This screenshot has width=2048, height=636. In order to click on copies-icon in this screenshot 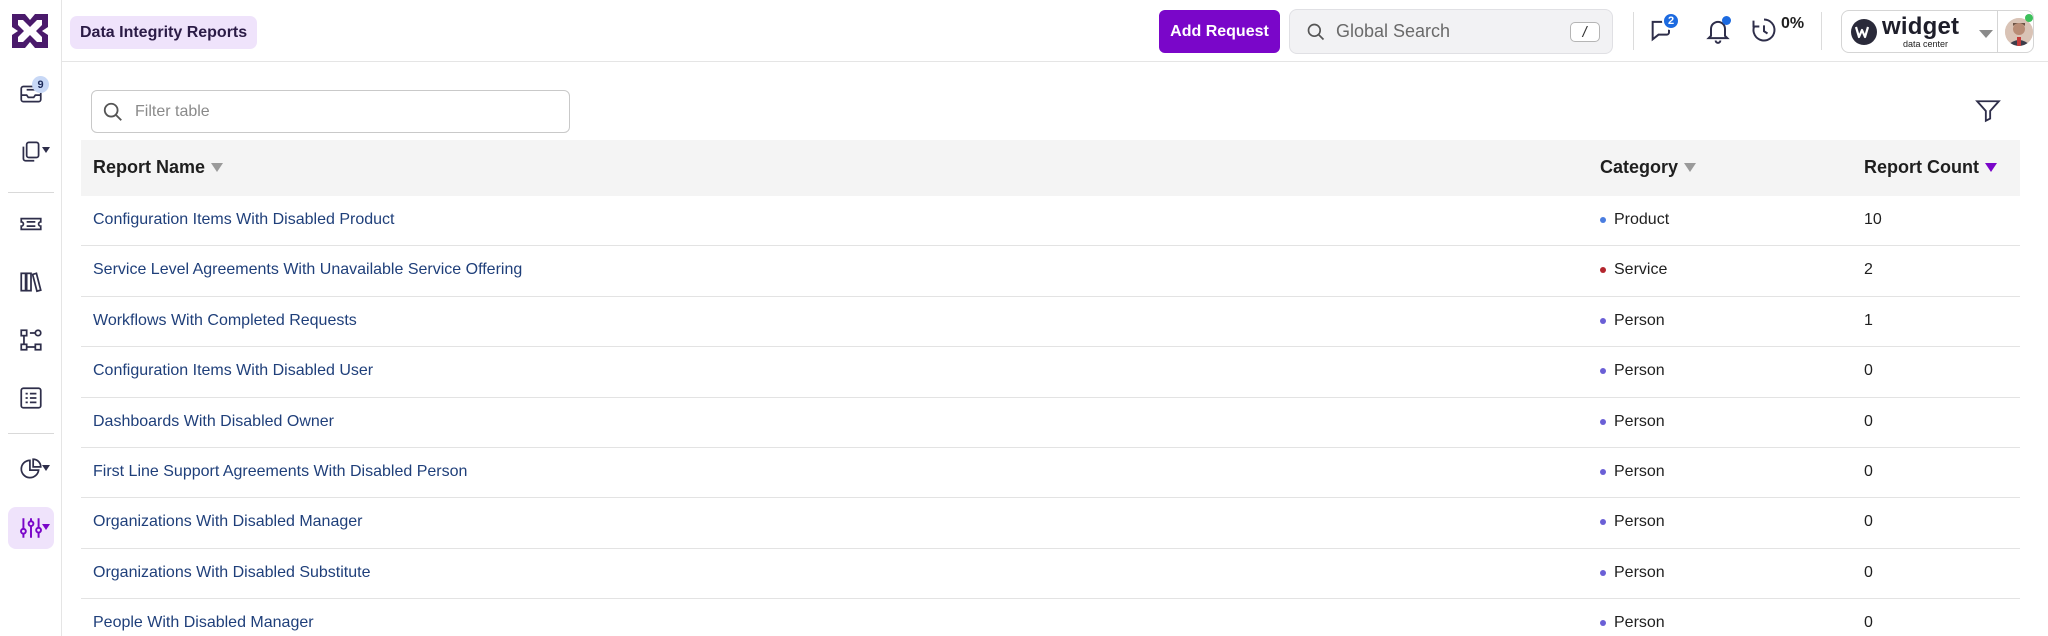, I will do `click(31, 151)`.